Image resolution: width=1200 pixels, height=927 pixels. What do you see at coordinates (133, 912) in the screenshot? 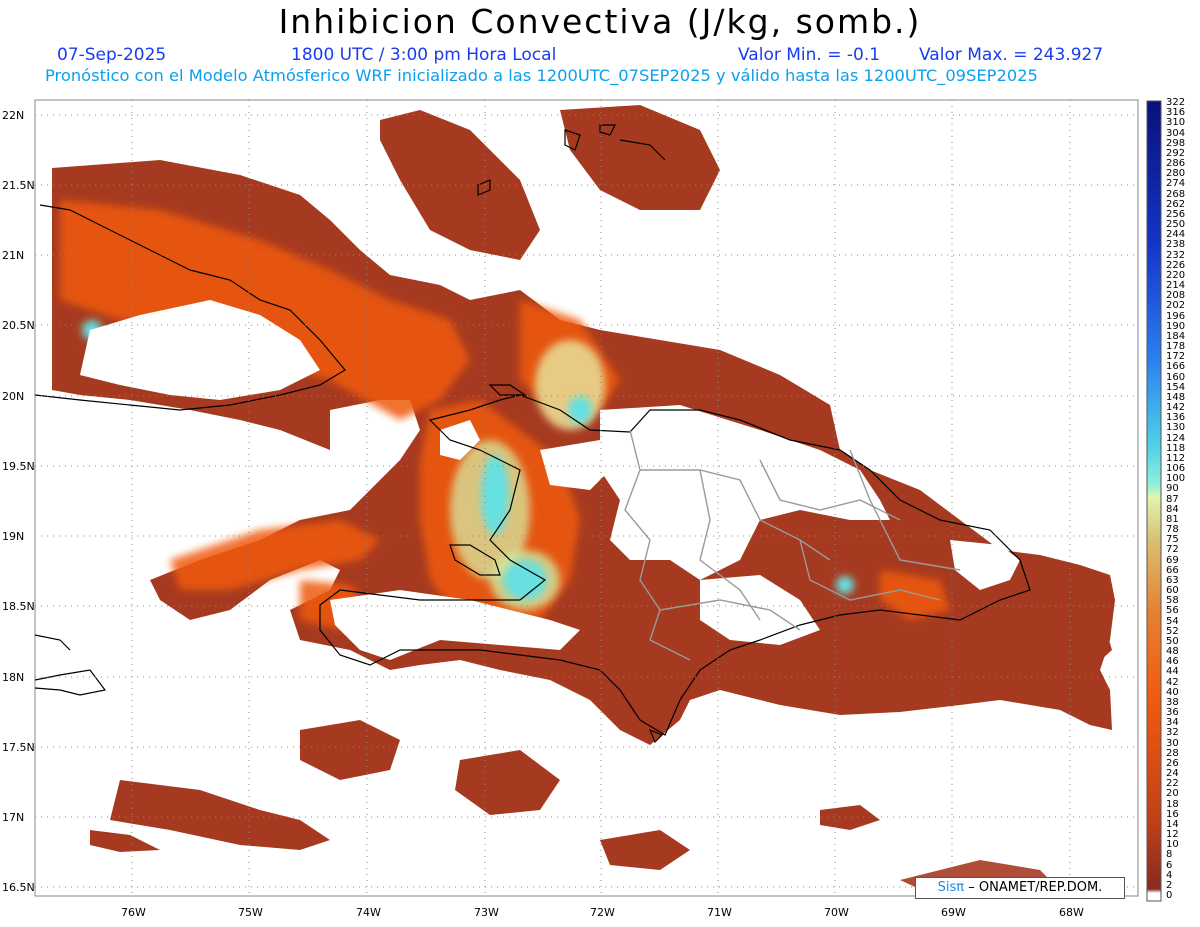
I see `lon-label: 76W` at bounding box center [133, 912].